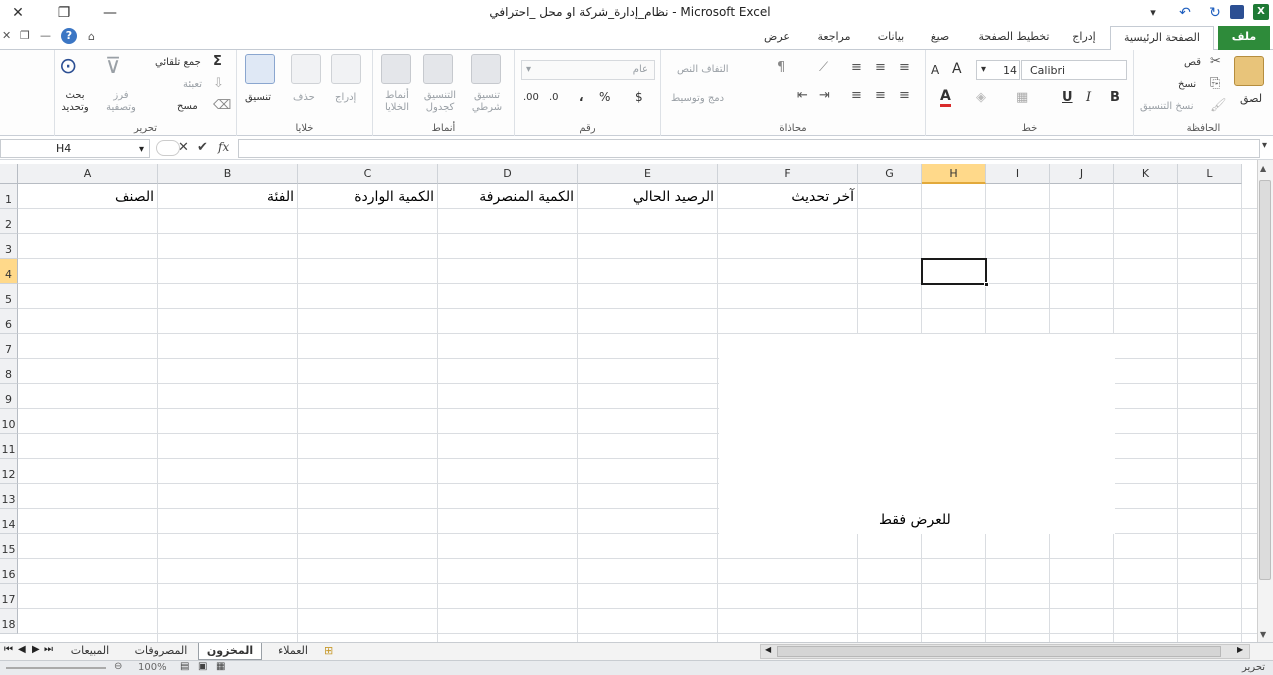 This screenshot has height=675, width=1273. Describe the element at coordinates (1237, 12) in the screenshot. I see `save-icon` at that location.